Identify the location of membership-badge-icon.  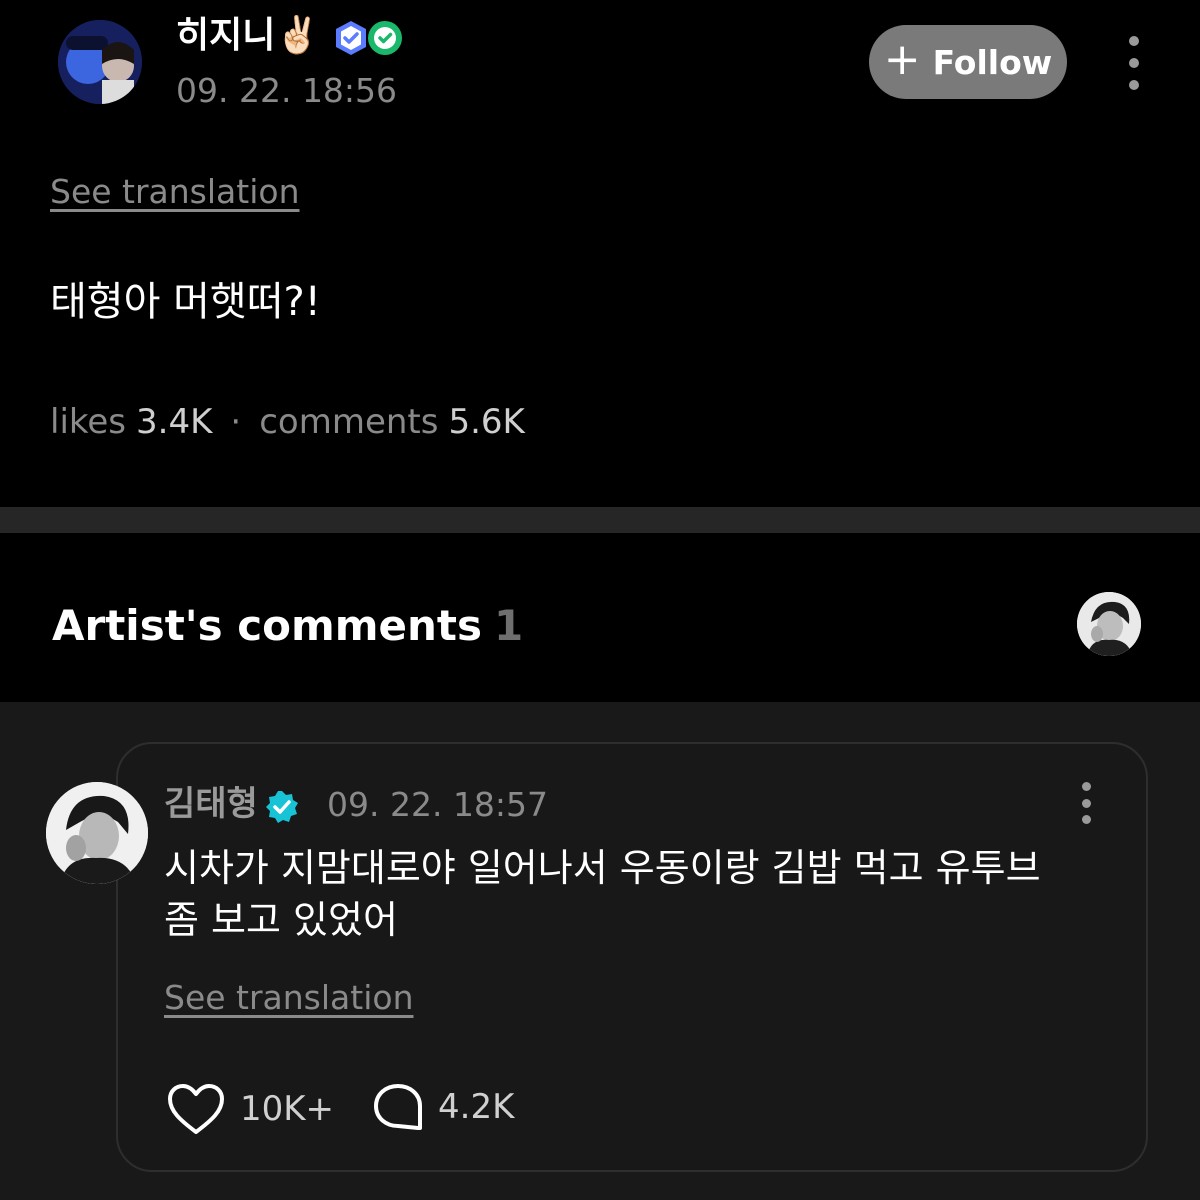
(351, 38).